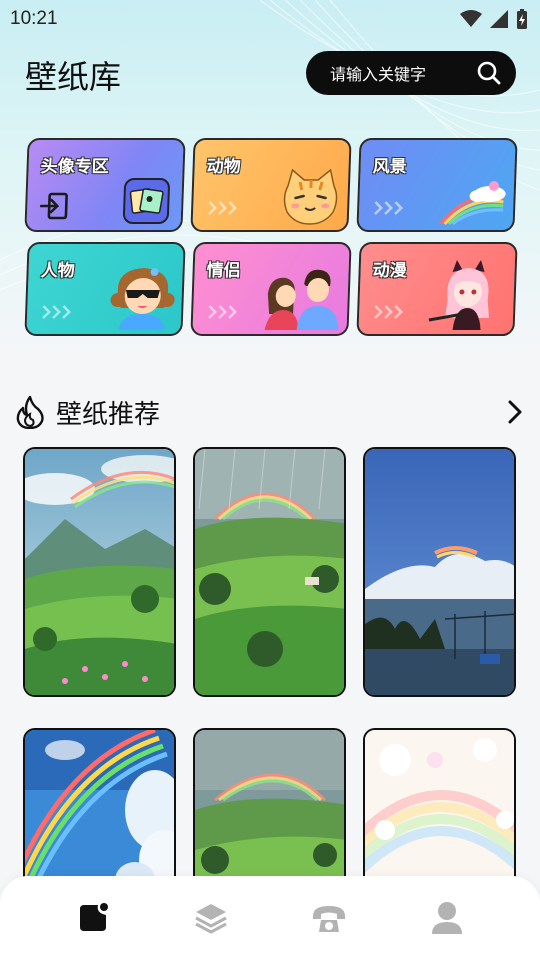 The width and height of the screenshot is (540, 960). Describe the element at coordinates (105, 289) in the screenshot. I see `category-people: 人物` at that location.